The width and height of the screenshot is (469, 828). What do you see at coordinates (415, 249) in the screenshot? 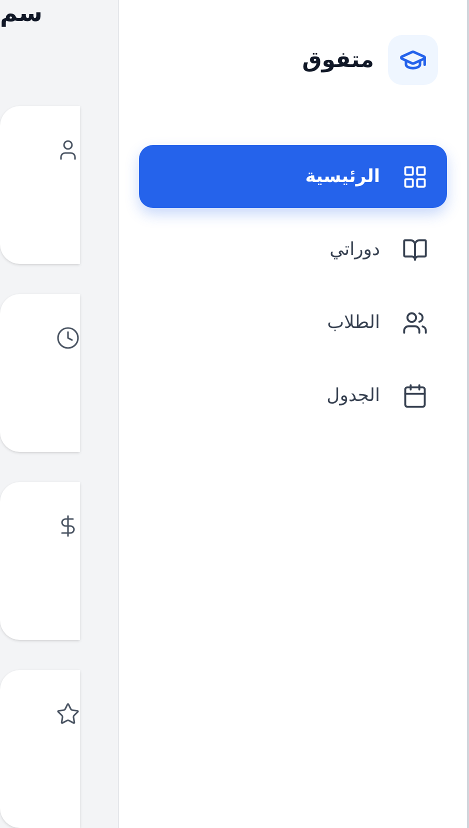
I see `book-icon` at bounding box center [415, 249].